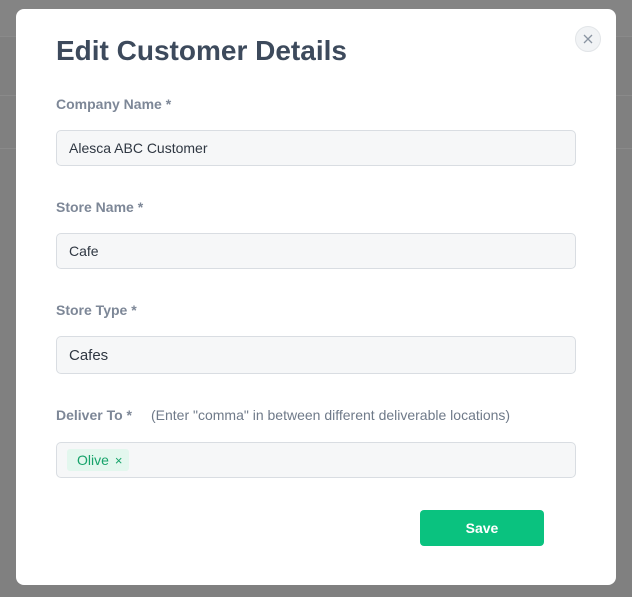 The height and width of the screenshot is (597, 632). I want to click on close-icon, so click(588, 39).